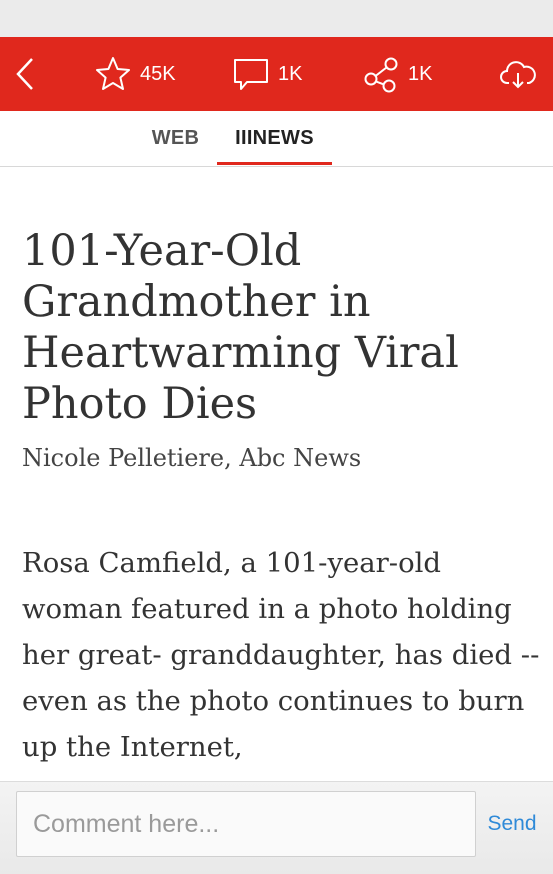 The width and height of the screenshot is (553, 874). Describe the element at coordinates (135, 74) in the screenshot. I see `favorite-button: 45K` at that location.